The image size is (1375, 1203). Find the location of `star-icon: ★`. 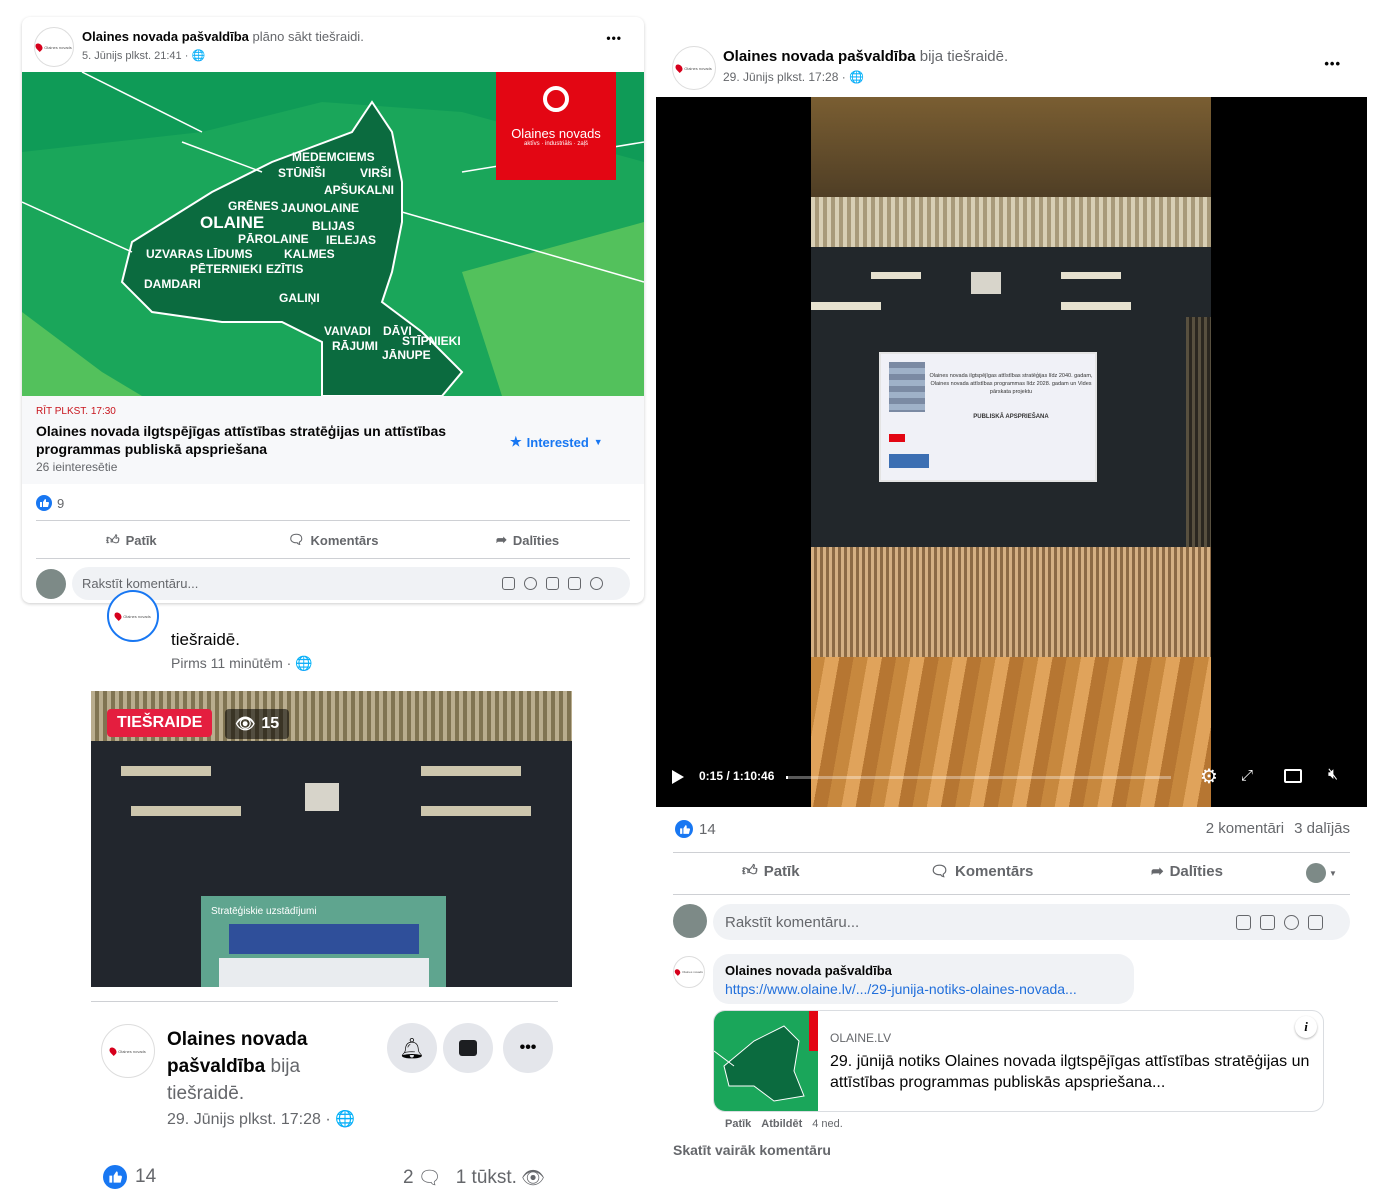

star-icon: ★ is located at coordinates (516, 441).